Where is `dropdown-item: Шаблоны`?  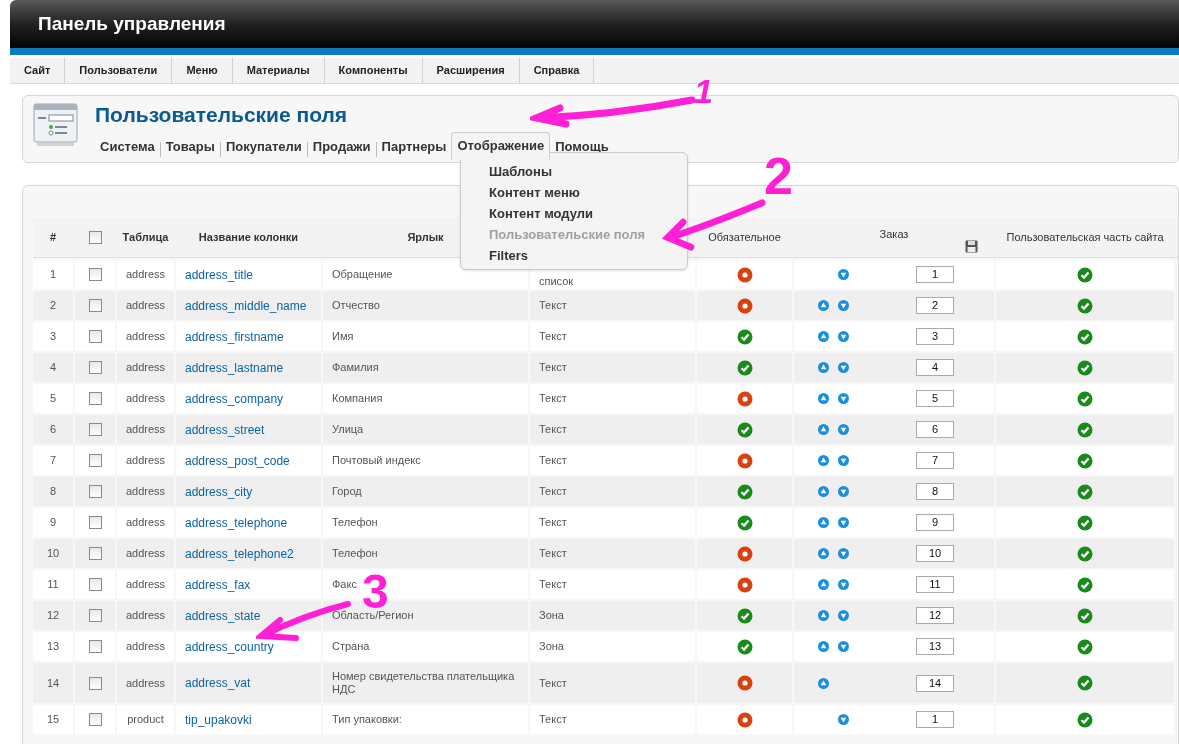
dropdown-item: Шаблоны is located at coordinates (520, 172).